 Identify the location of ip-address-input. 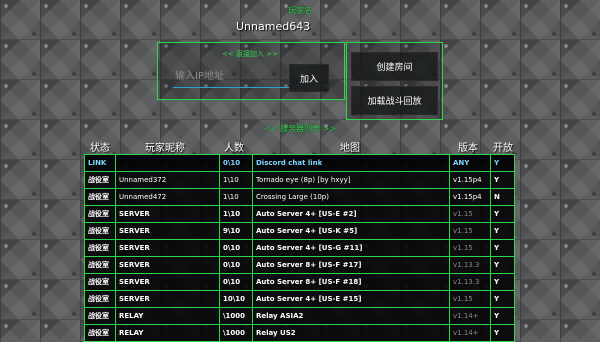
(231, 76).